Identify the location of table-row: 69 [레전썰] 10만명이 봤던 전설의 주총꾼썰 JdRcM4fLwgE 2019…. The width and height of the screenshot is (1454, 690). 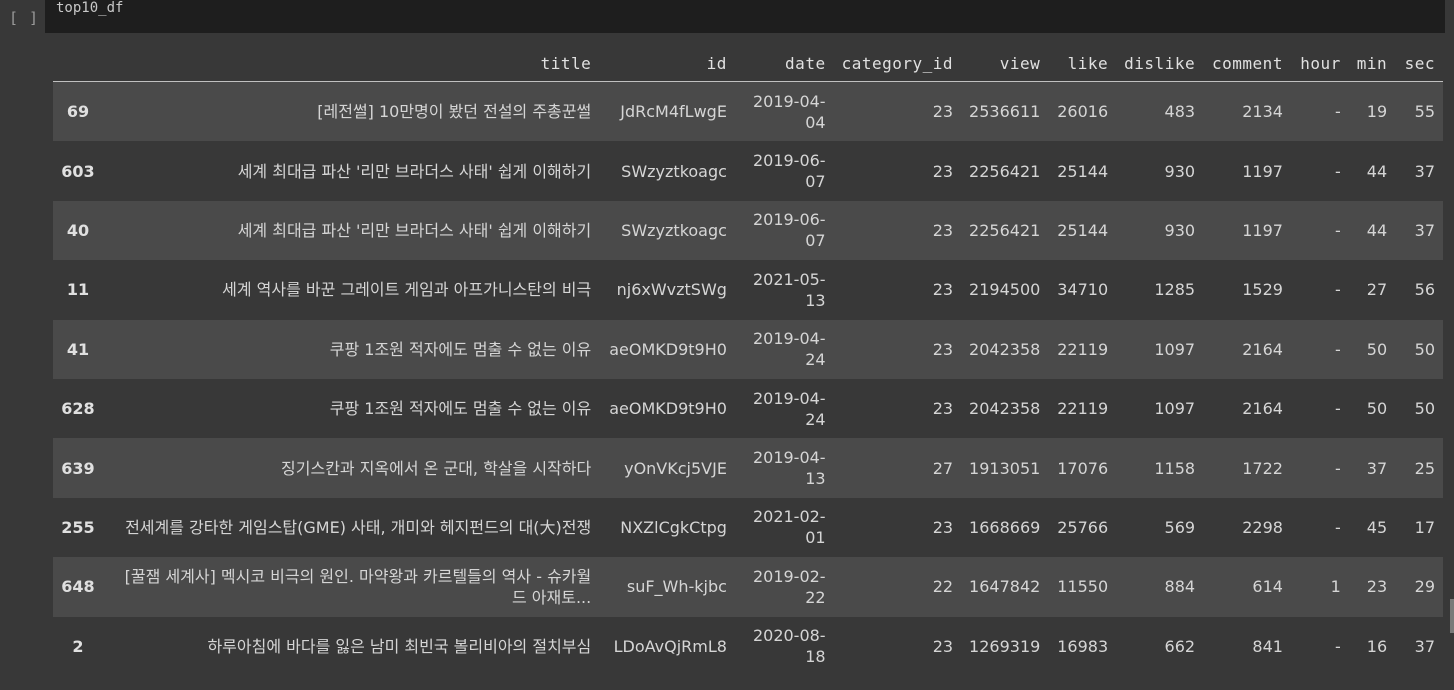
(748, 111).